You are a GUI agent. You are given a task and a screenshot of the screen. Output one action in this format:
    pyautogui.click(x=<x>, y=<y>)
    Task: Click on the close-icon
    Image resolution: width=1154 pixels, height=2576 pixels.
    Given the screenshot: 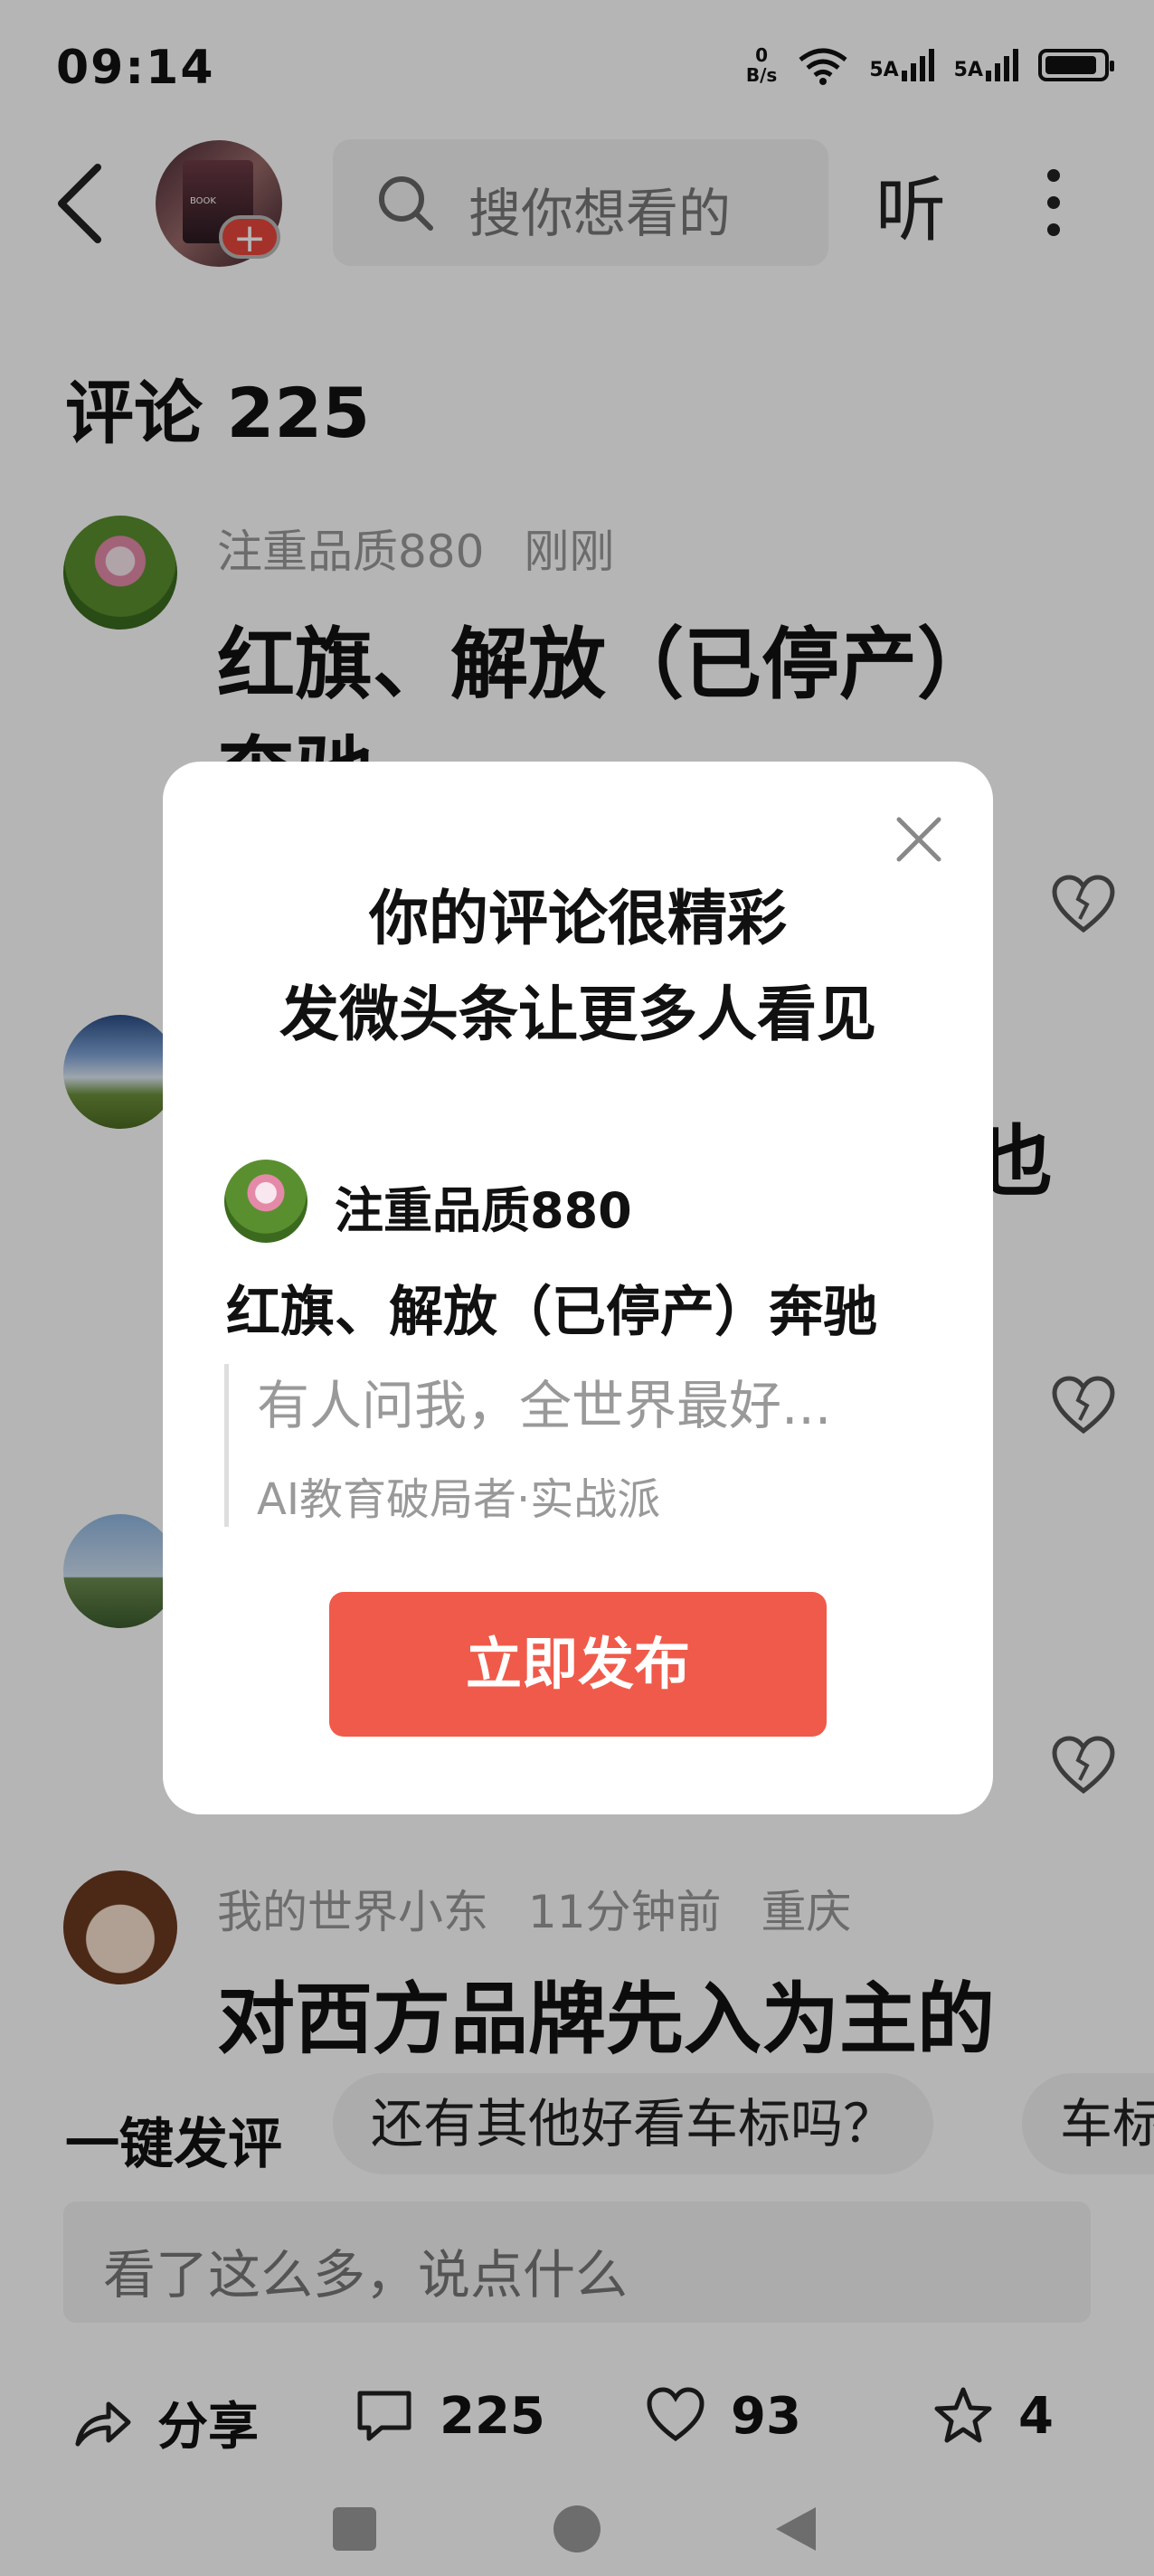 What is the action you would take?
    pyautogui.click(x=919, y=840)
    